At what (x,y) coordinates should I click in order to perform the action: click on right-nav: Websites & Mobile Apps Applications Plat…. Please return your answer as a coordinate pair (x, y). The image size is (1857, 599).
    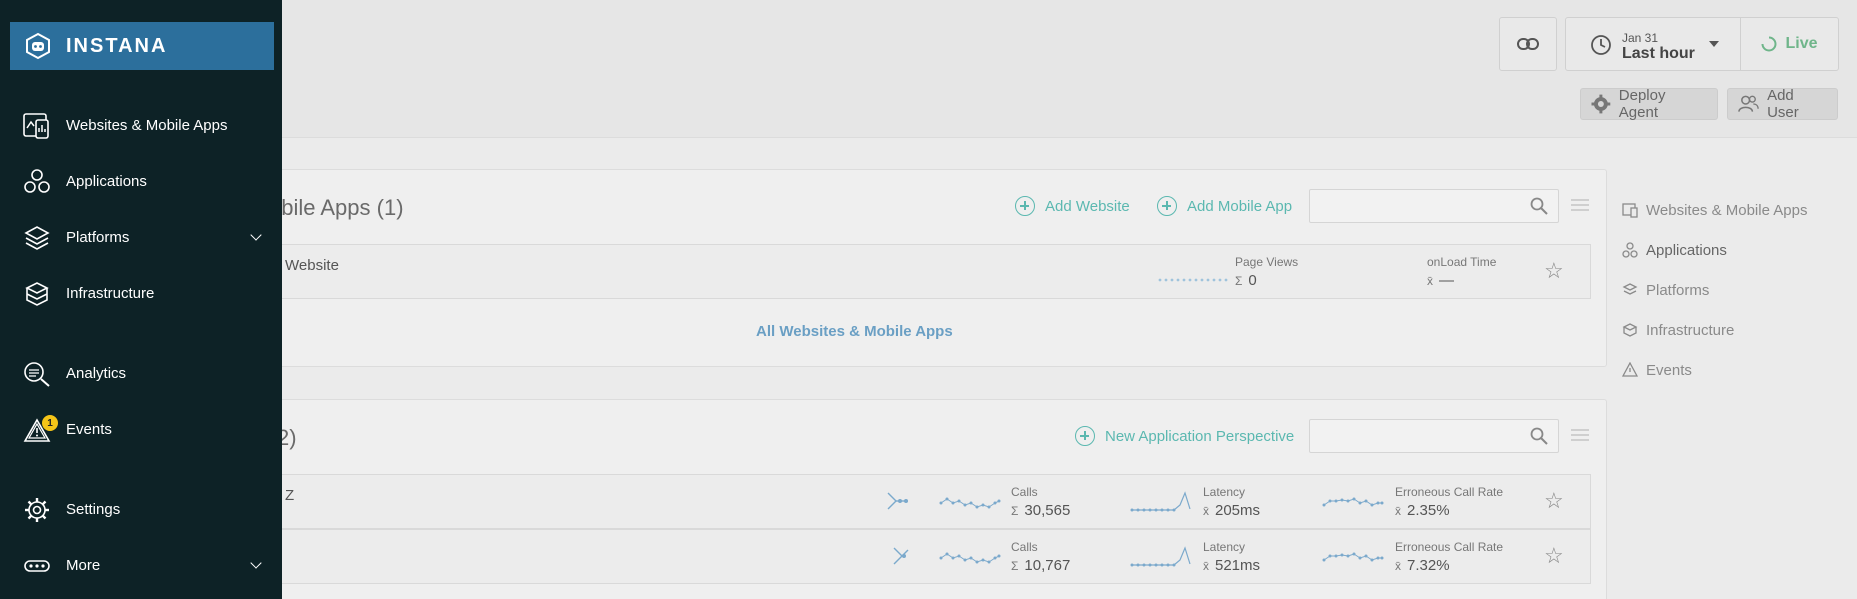
    Looking at the image, I should click on (1714, 290).